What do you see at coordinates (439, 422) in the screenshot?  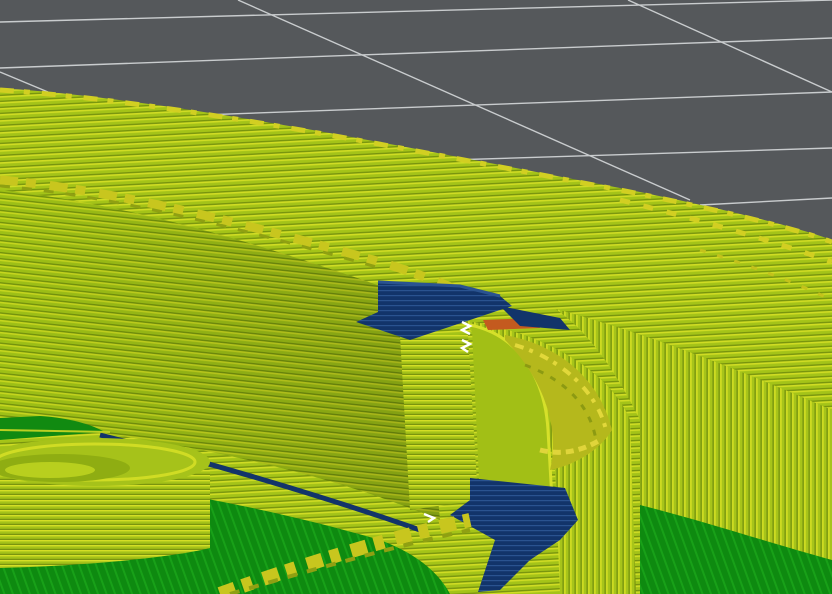 I see `central-pillar` at bounding box center [439, 422].